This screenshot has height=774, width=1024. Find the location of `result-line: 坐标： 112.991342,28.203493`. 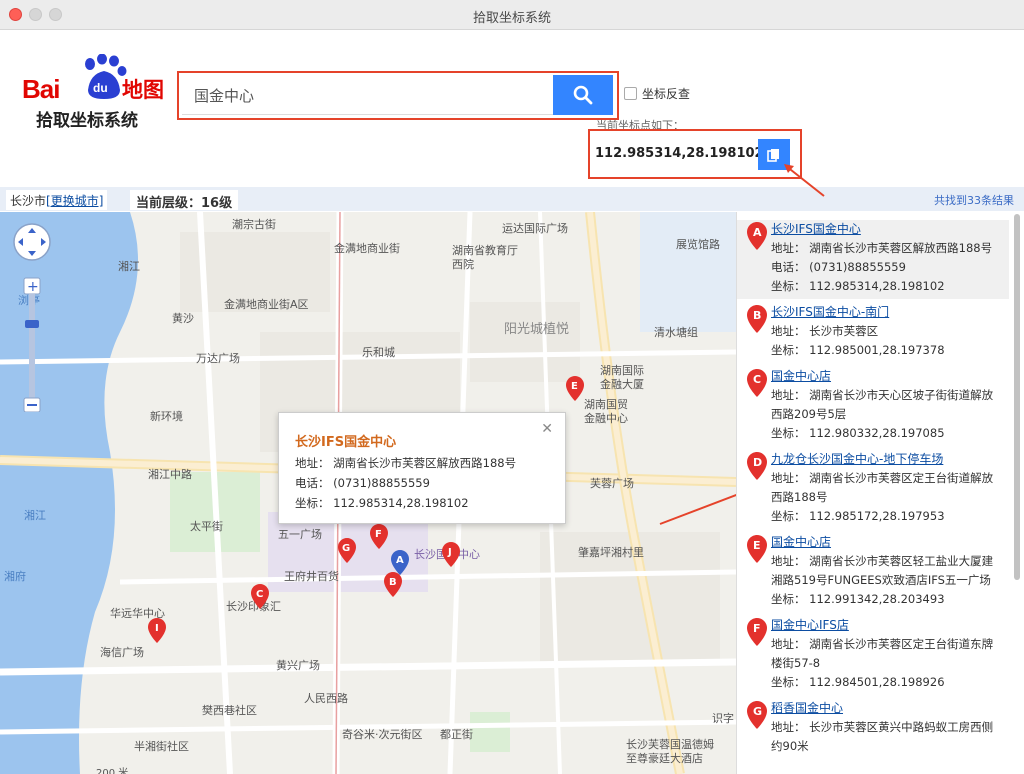

result-line: 坐标： 112.991342,28.203493 is located at coordinates (858, 599).